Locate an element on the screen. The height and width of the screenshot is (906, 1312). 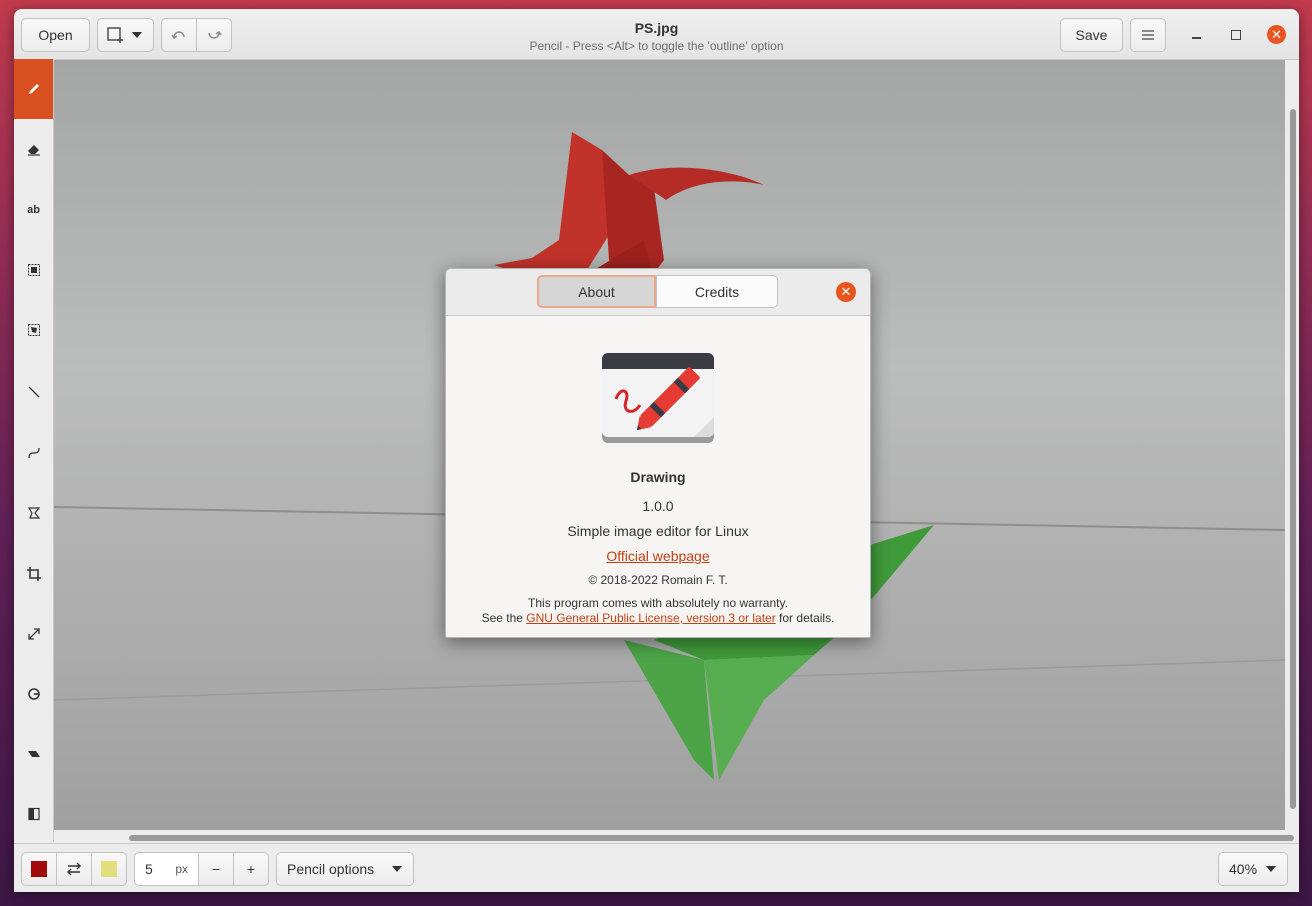
save-button-label: Save is located at coordinates (1091, 35).